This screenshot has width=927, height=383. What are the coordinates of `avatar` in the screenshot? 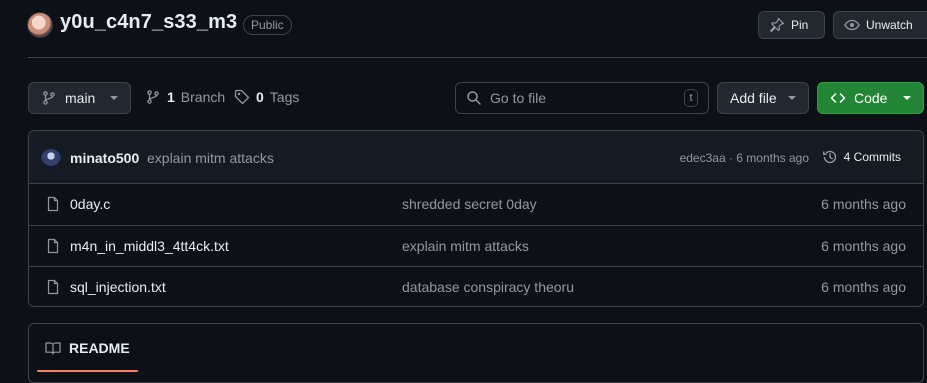 It's located at (51, 159).